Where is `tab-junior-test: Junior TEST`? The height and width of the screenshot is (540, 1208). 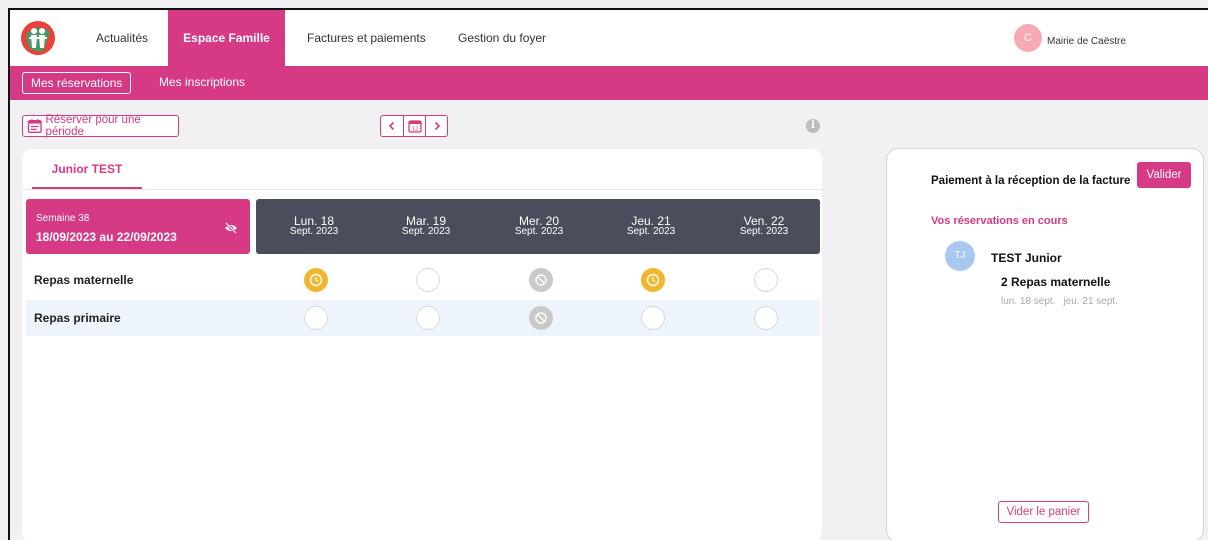
tab-junior-test: Junior TEST is located at coordinates (87, 169).